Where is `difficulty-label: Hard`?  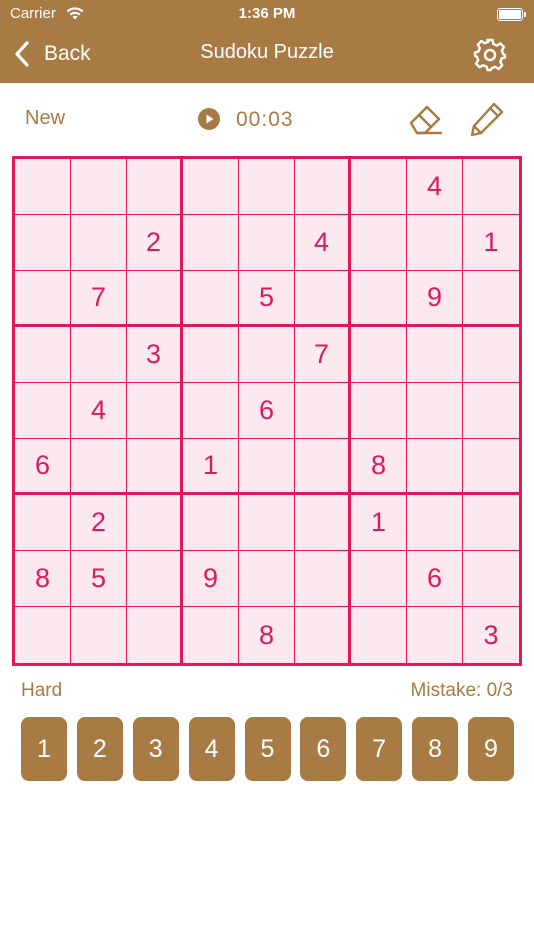 difficulty-label: Hard is located at coordinates (42, 690).